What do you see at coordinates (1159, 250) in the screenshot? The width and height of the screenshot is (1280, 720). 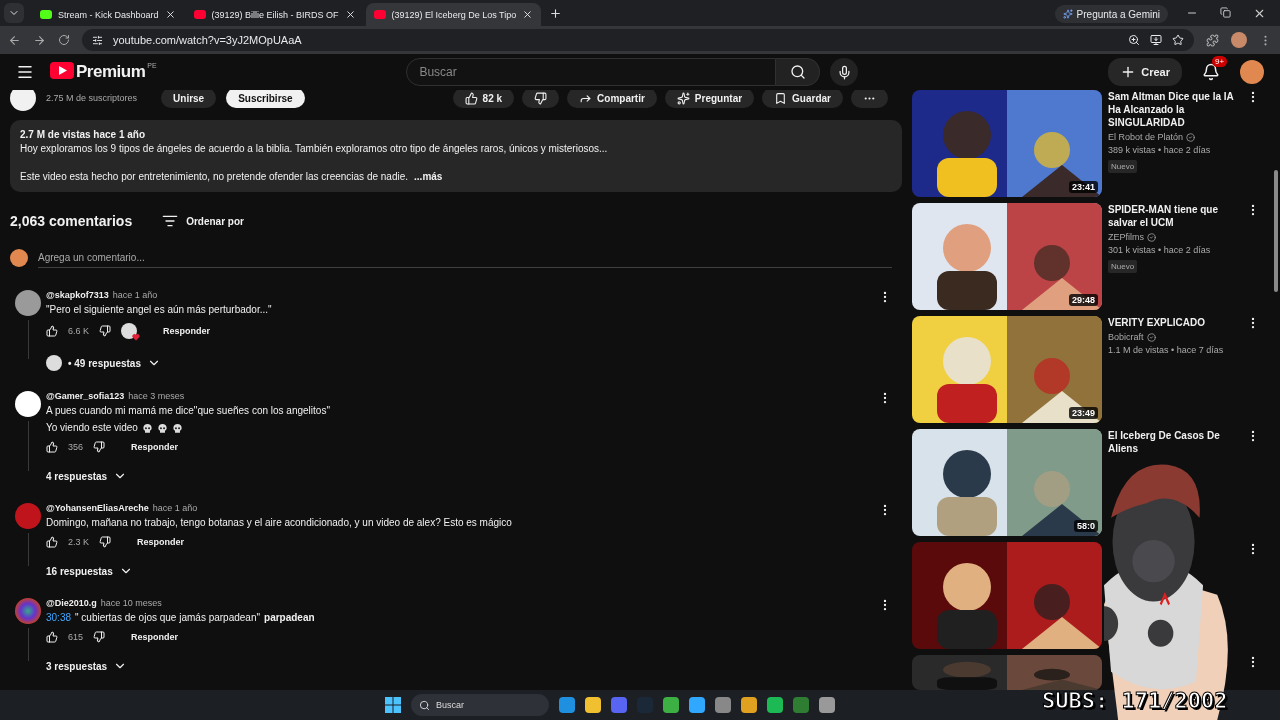 I see `video-stats: 301 k vistas • hace 2 días` at bounding box center [1159, 250].